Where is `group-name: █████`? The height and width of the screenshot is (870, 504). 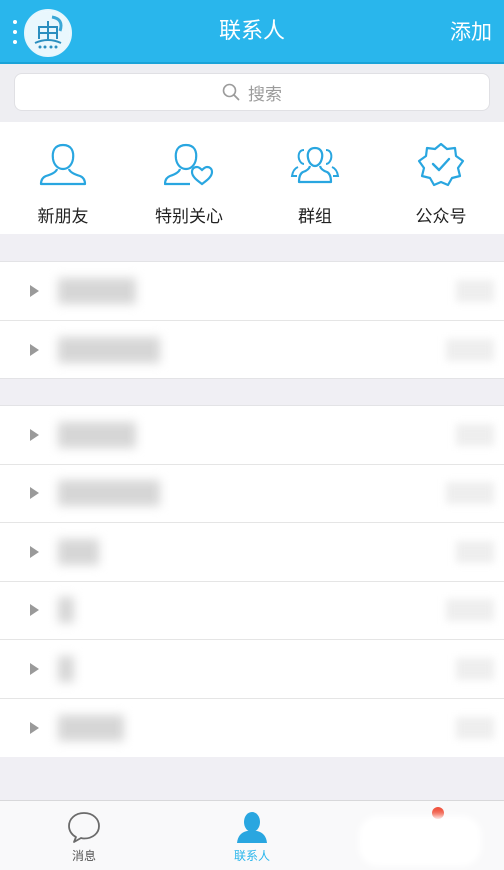 group-name: █████ is located at coordinates (91, 727).